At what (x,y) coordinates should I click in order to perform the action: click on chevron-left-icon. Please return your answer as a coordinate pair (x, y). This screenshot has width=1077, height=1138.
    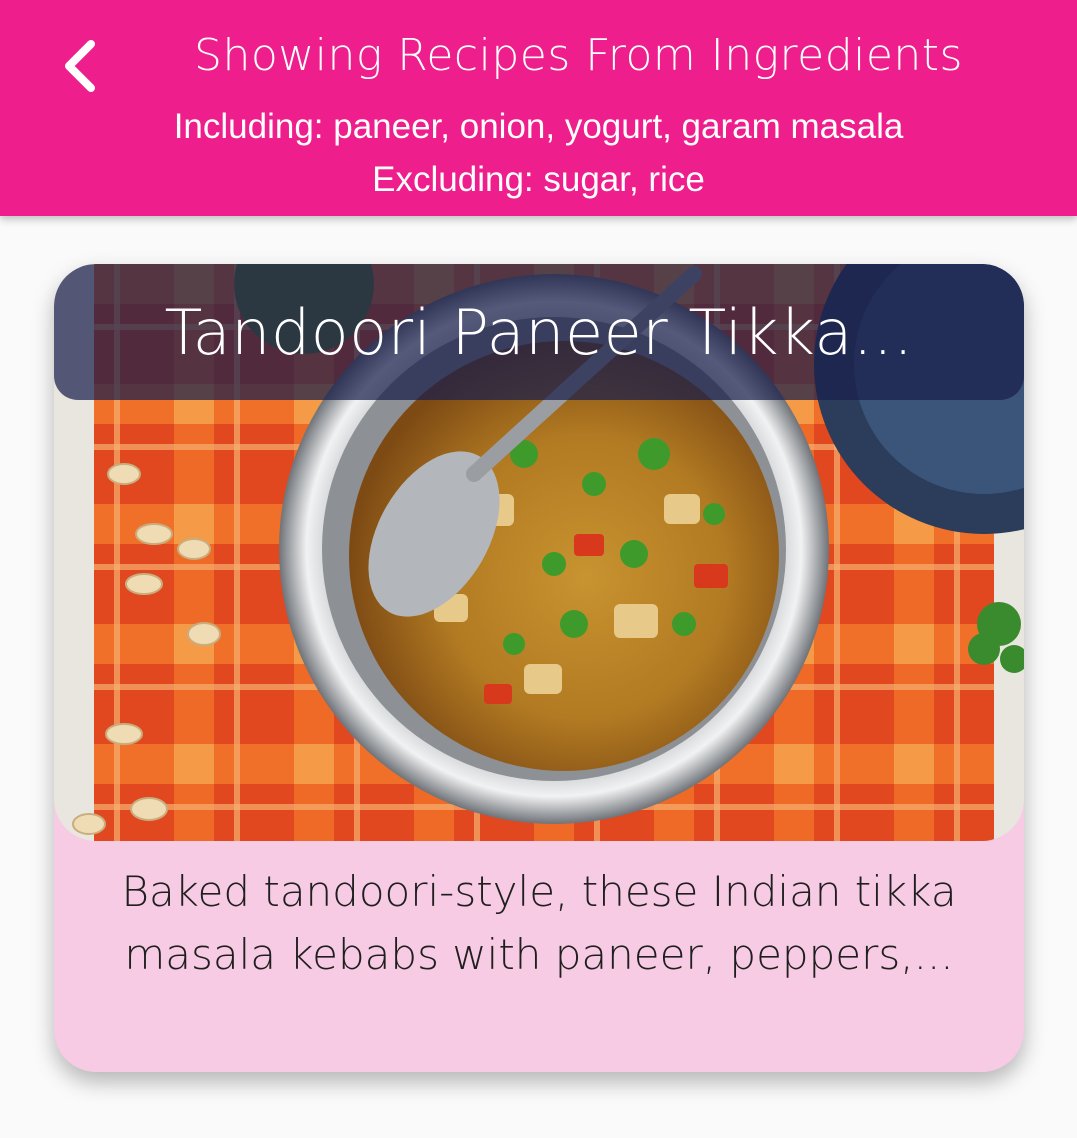
    Looking at the image, I should click on (79, 68).